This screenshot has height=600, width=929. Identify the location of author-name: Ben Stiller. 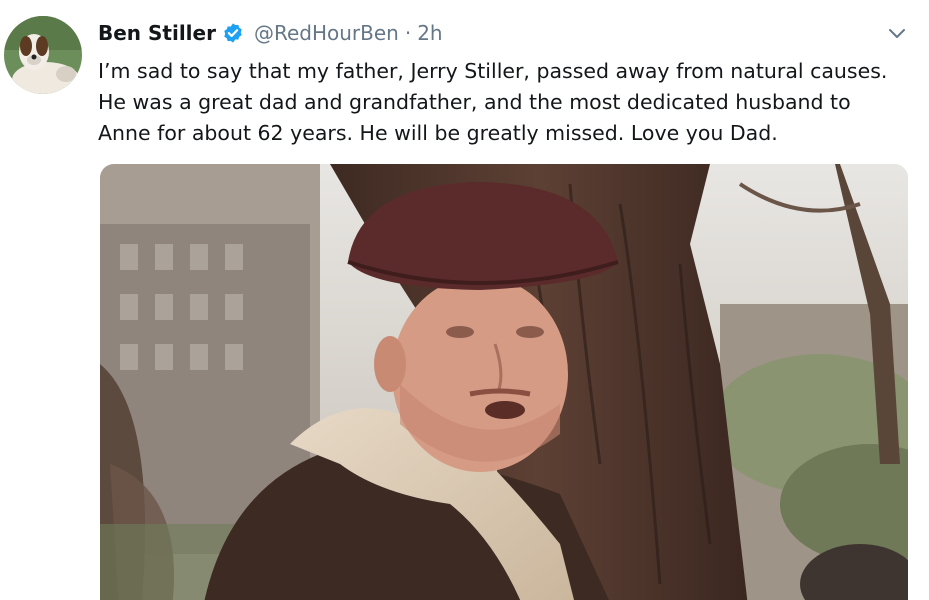
(157, 33).